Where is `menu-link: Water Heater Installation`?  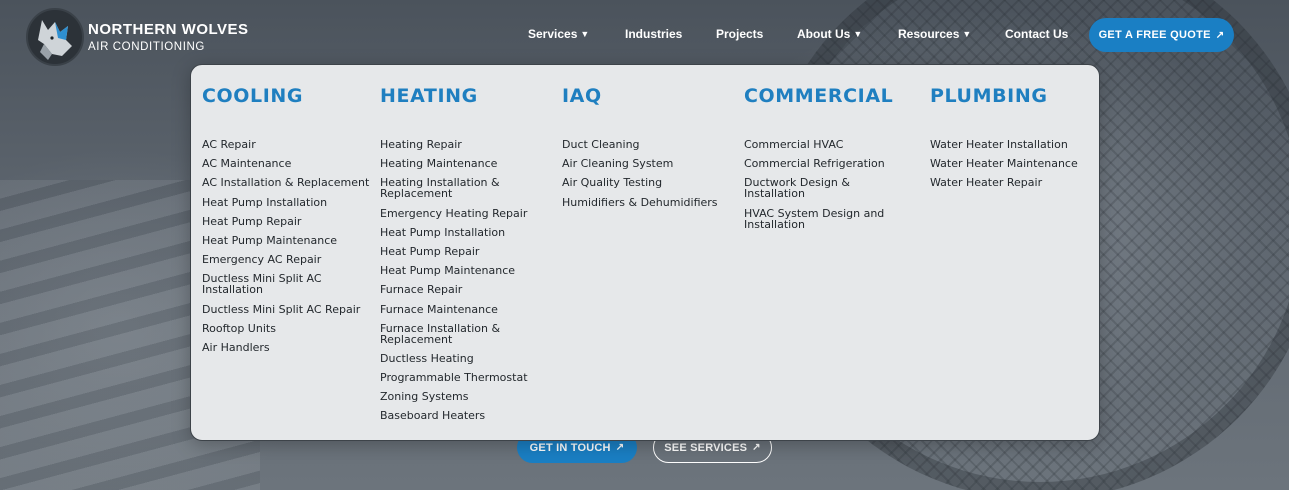
menu-link: Water Heater Installation is located at coordinates (1010, 144).